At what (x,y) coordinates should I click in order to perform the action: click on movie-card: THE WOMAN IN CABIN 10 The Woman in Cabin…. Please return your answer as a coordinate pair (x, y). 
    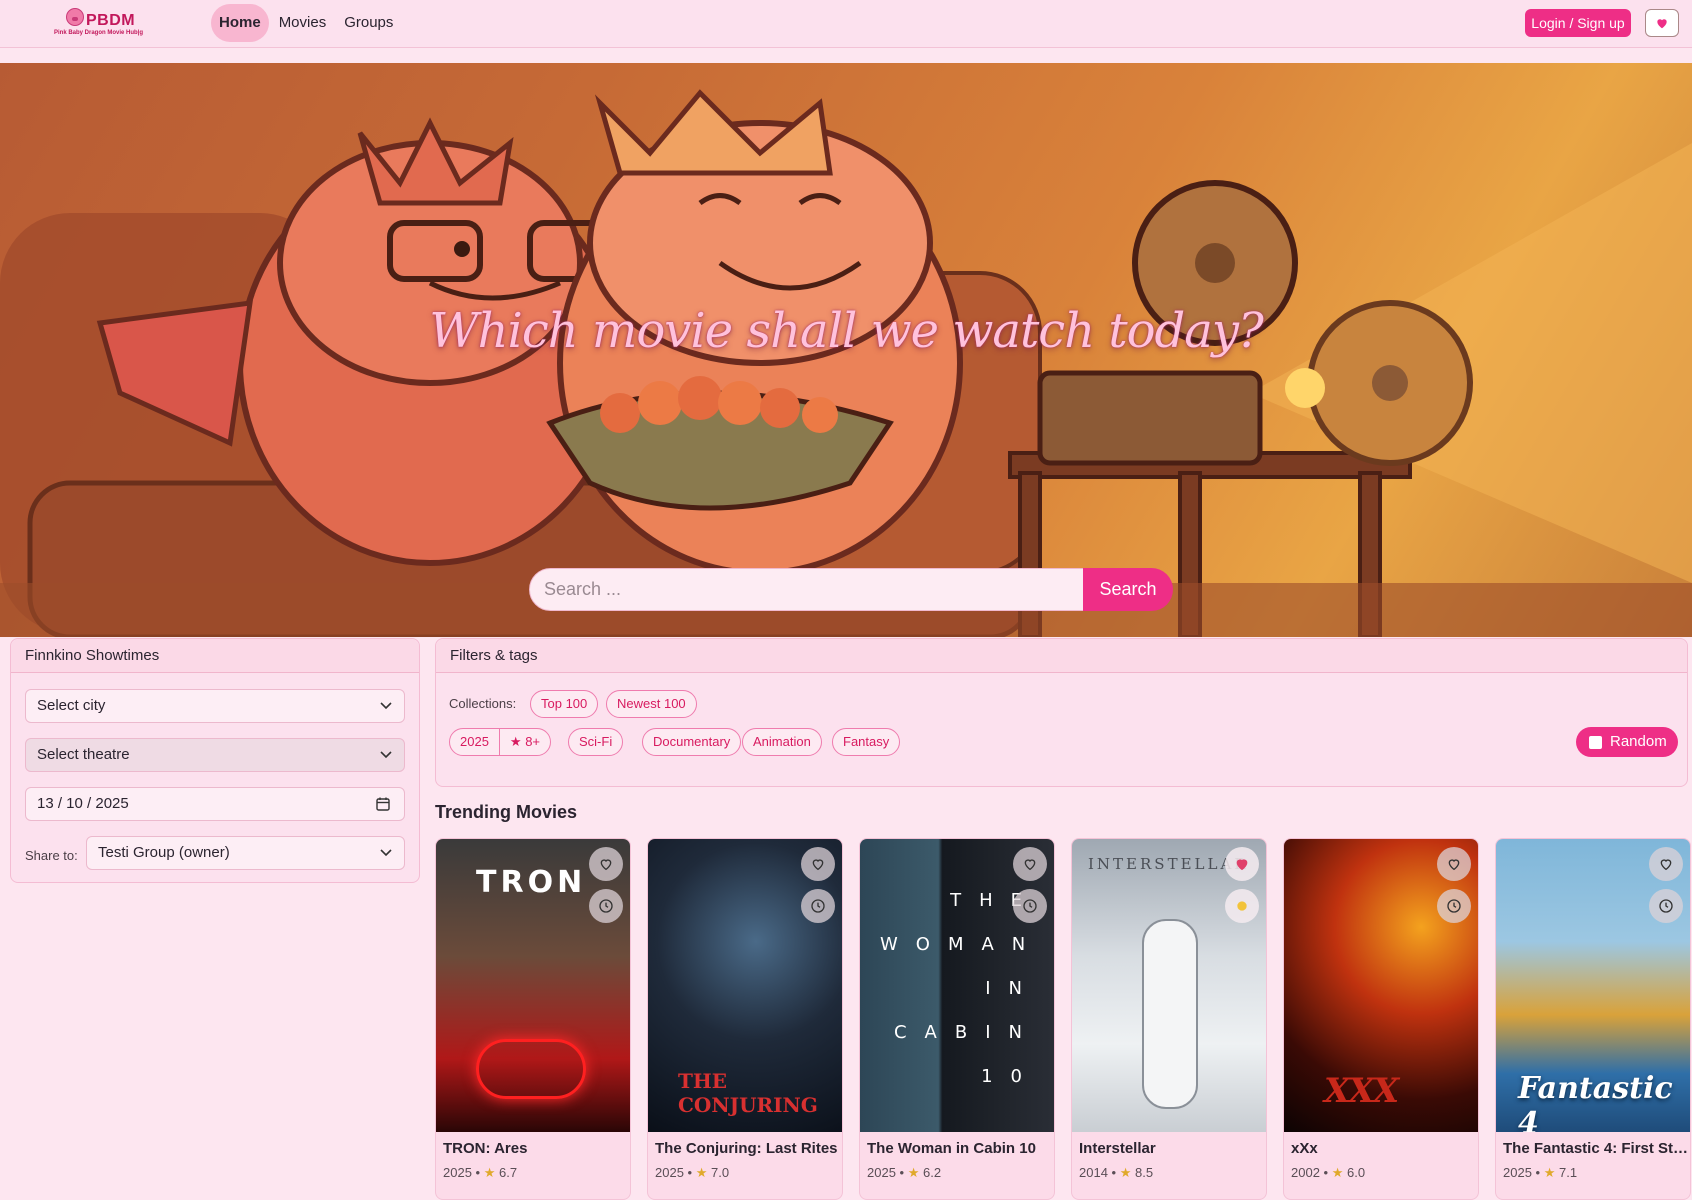
    Looking at the image, I should click on (957, 1019).